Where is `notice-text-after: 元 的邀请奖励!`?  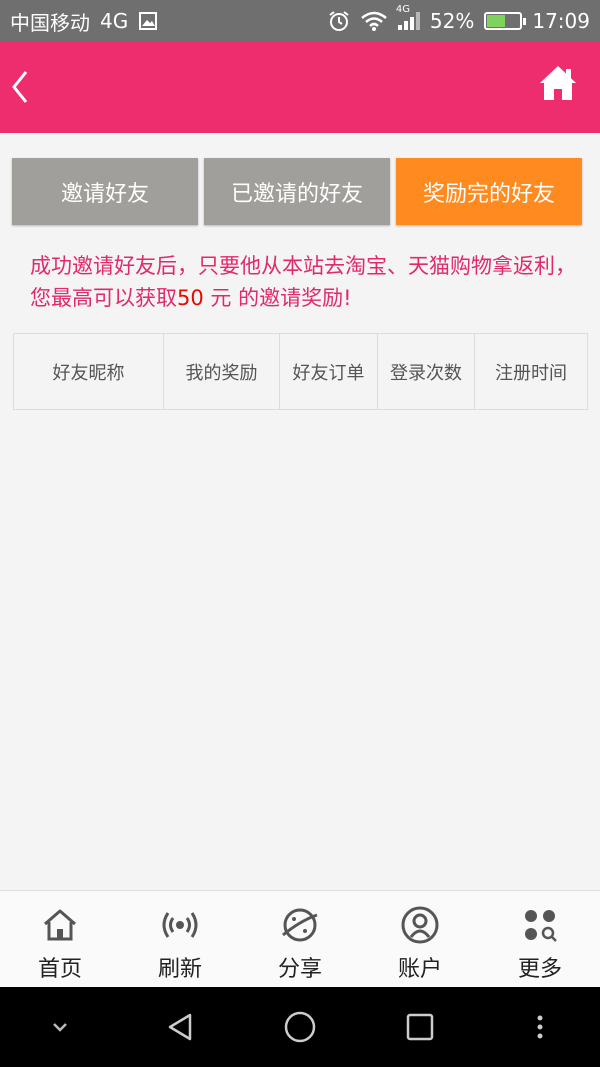
notice-text-after: 元 的邀请奖励! is located at coordinates (277, 298).